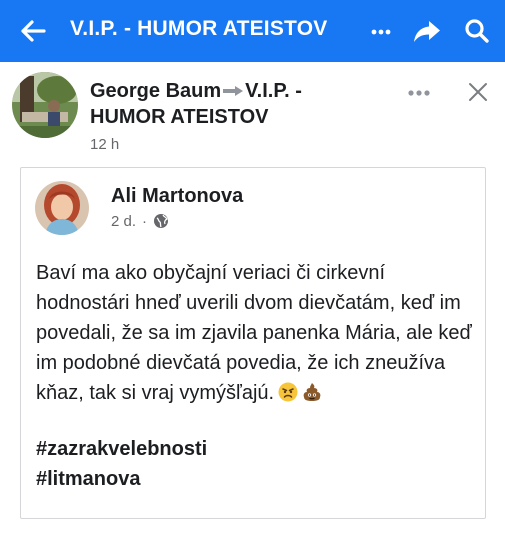 The image size is (505, 533). What do you see at coordinates (478, 92) in the screenshot?
I see `close-icon` at bounding box center [478, 92].